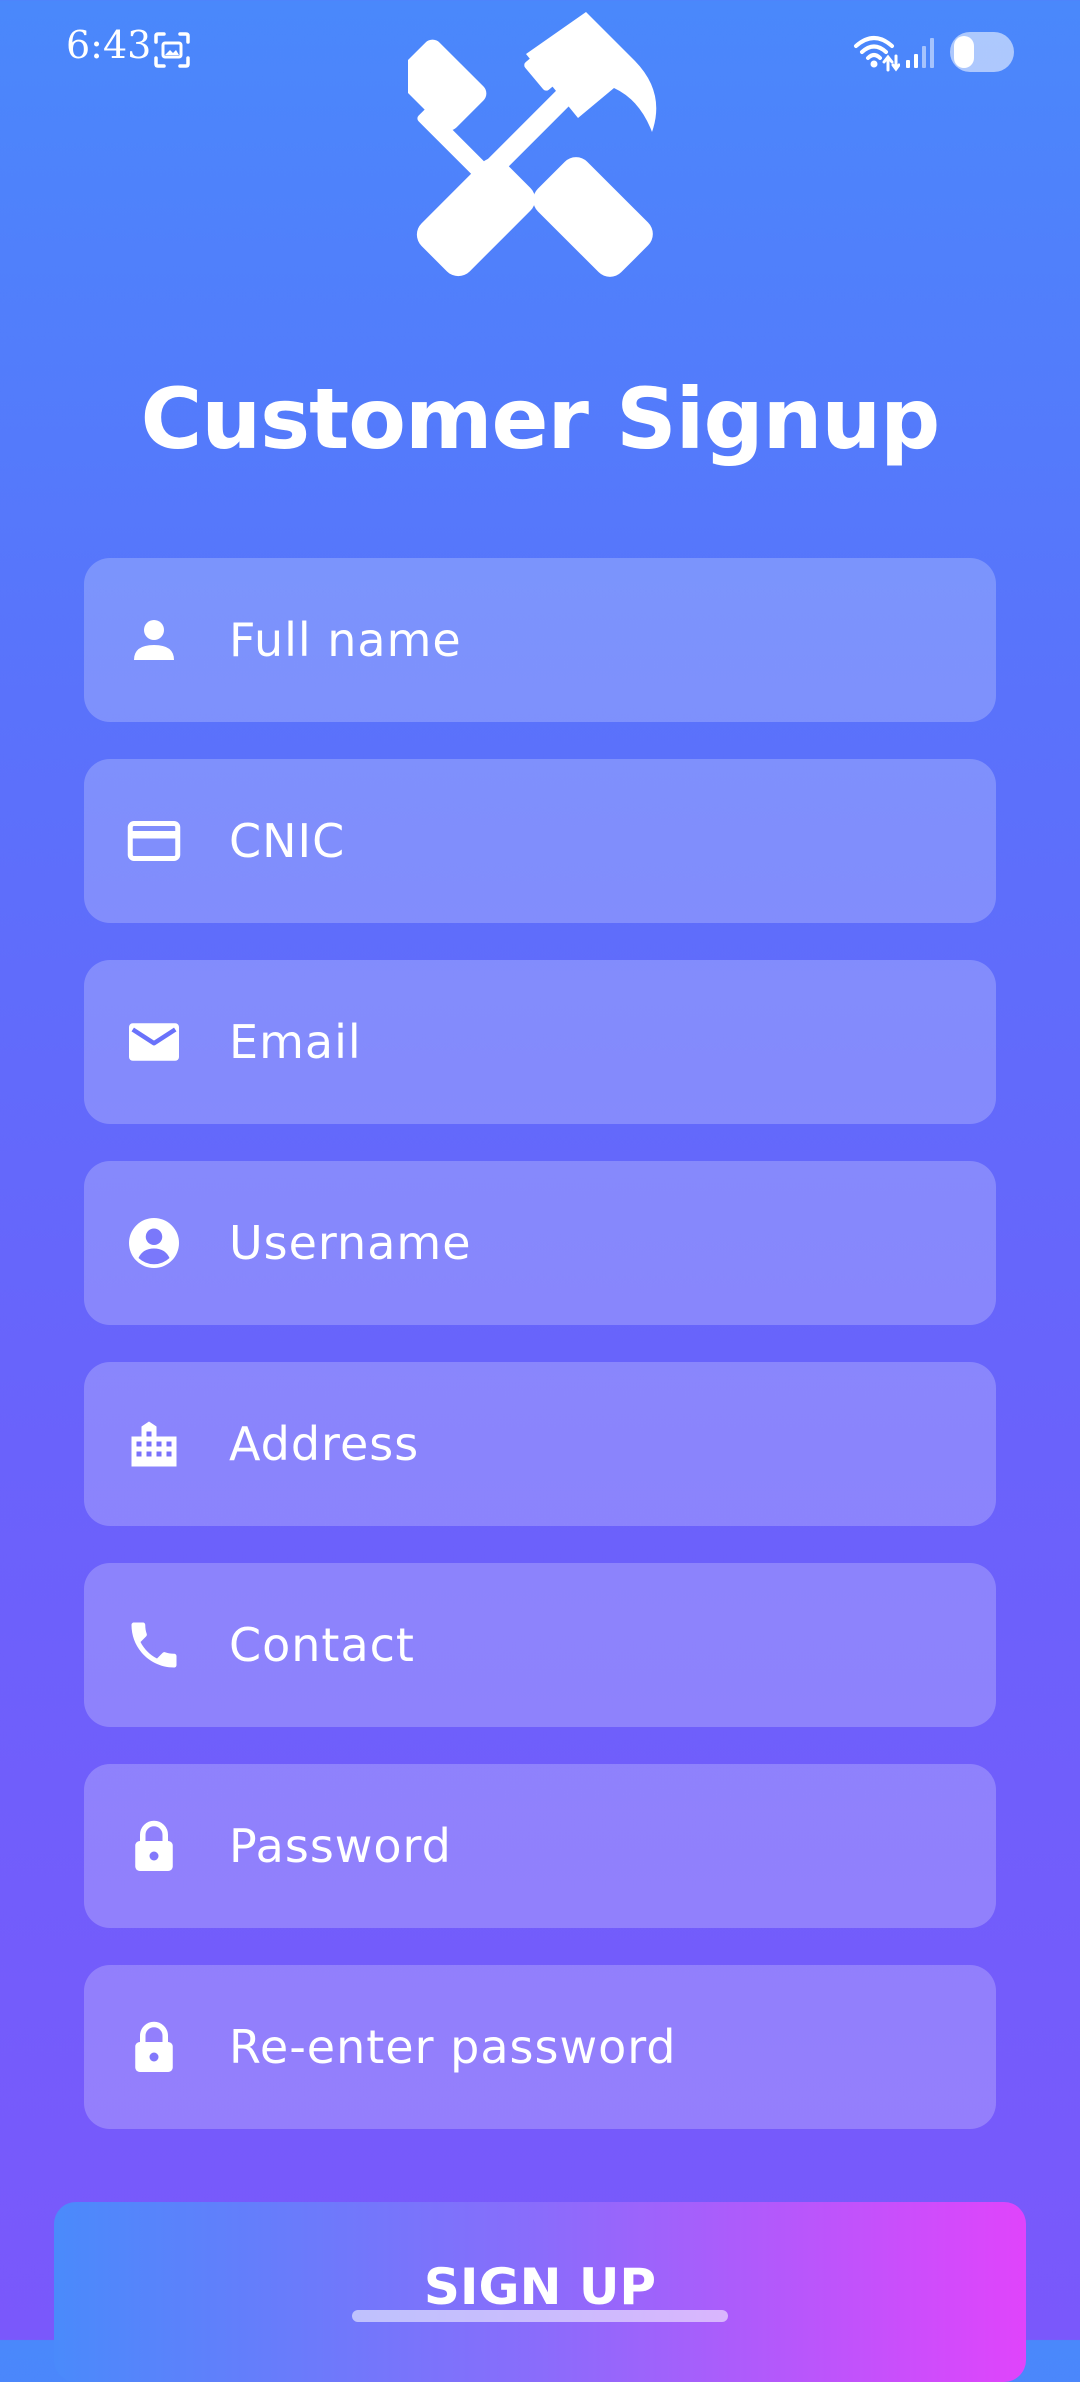 This screenshot has width=1080, height=2382. What do you see at coordinates (154, 1042) in the screenshot?
I see `mail-icon` at bounding box center [154, 1042].